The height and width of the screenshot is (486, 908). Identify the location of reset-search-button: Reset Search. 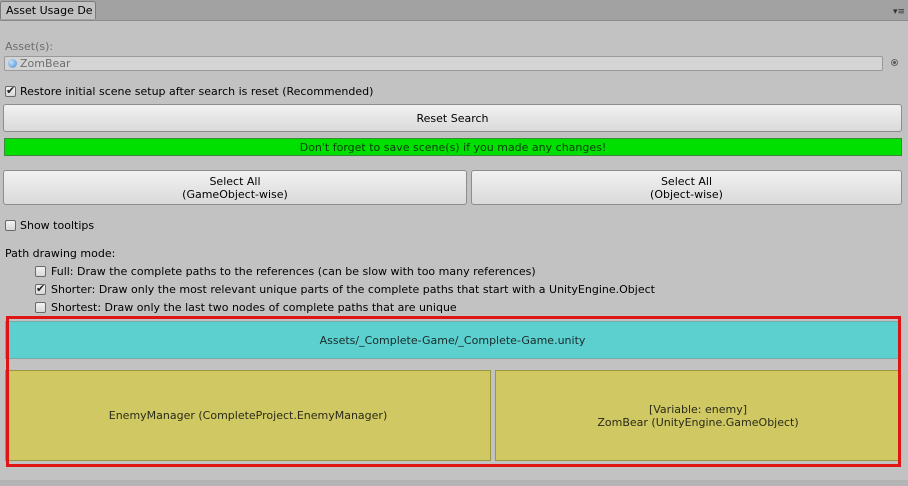
(452, 118).